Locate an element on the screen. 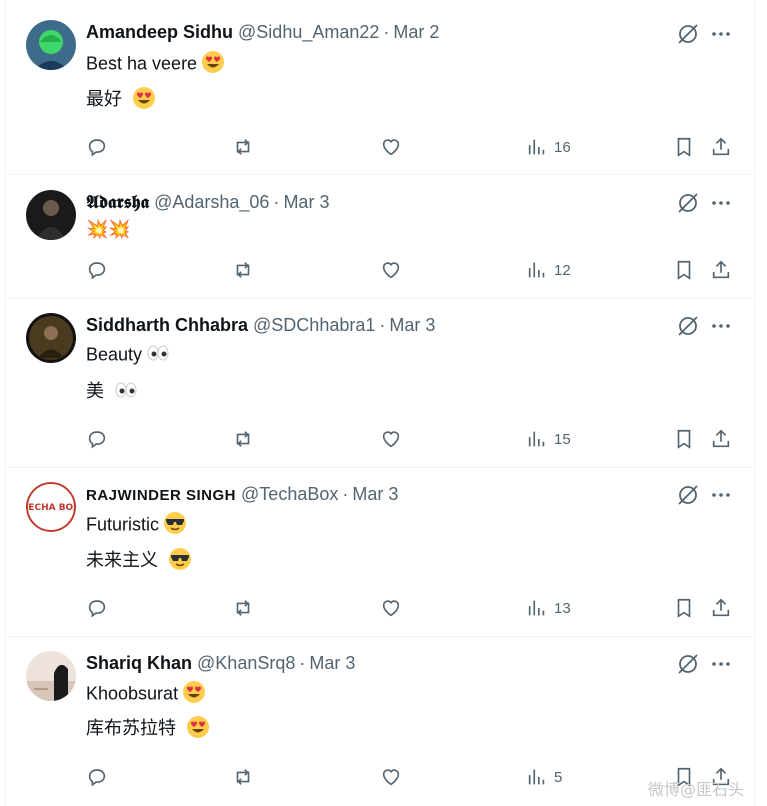 The height and width of the screenshot is (806, 767). tweet-translation: 美 is located at coordinates (95, 391).